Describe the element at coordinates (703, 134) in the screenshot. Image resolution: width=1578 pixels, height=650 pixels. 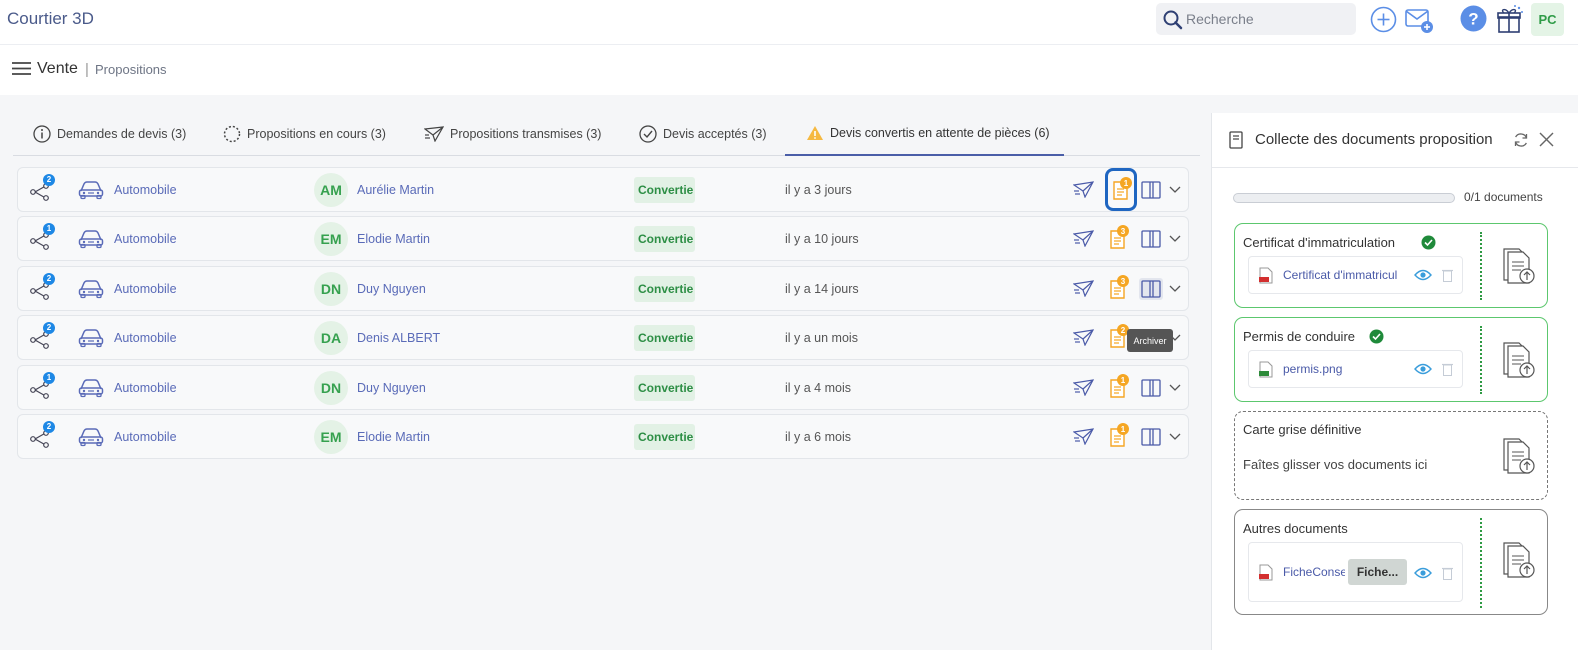
I see `tab-devis-acceptes: Devis acceptés (3)` at that location.